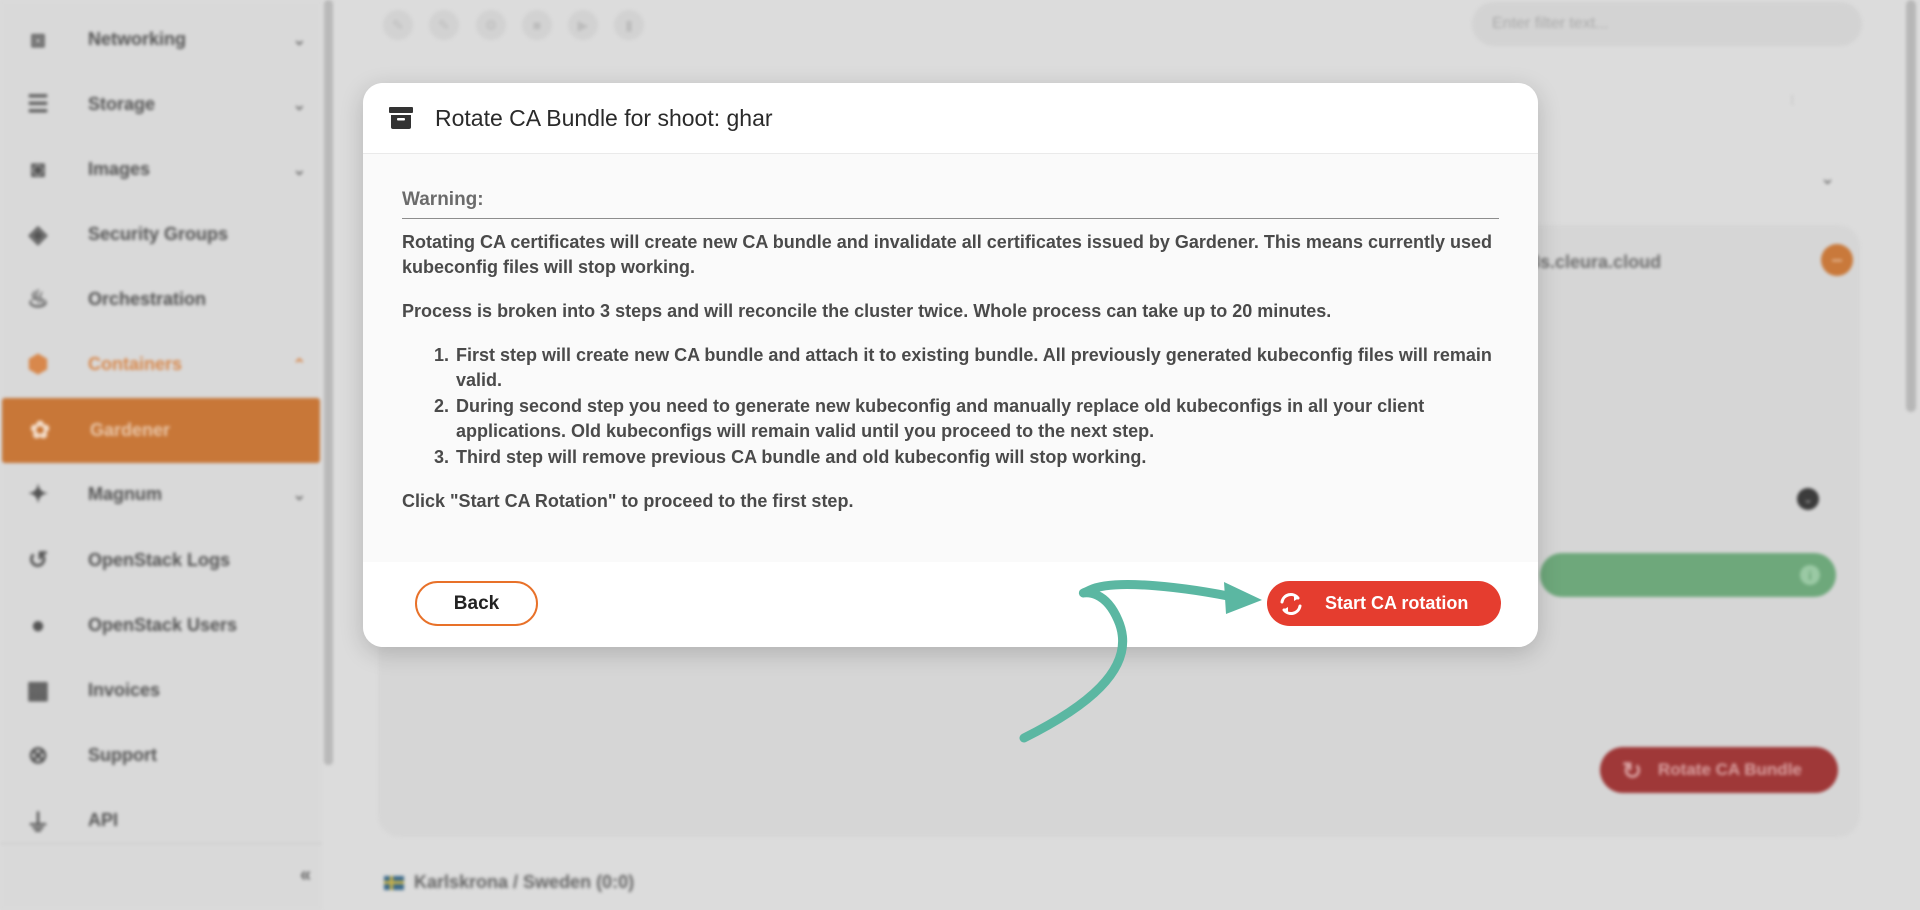 The image size is (1920, 910). I want to click on region-text: Karlskrona / Sweden (0:0), so click(524, 882).